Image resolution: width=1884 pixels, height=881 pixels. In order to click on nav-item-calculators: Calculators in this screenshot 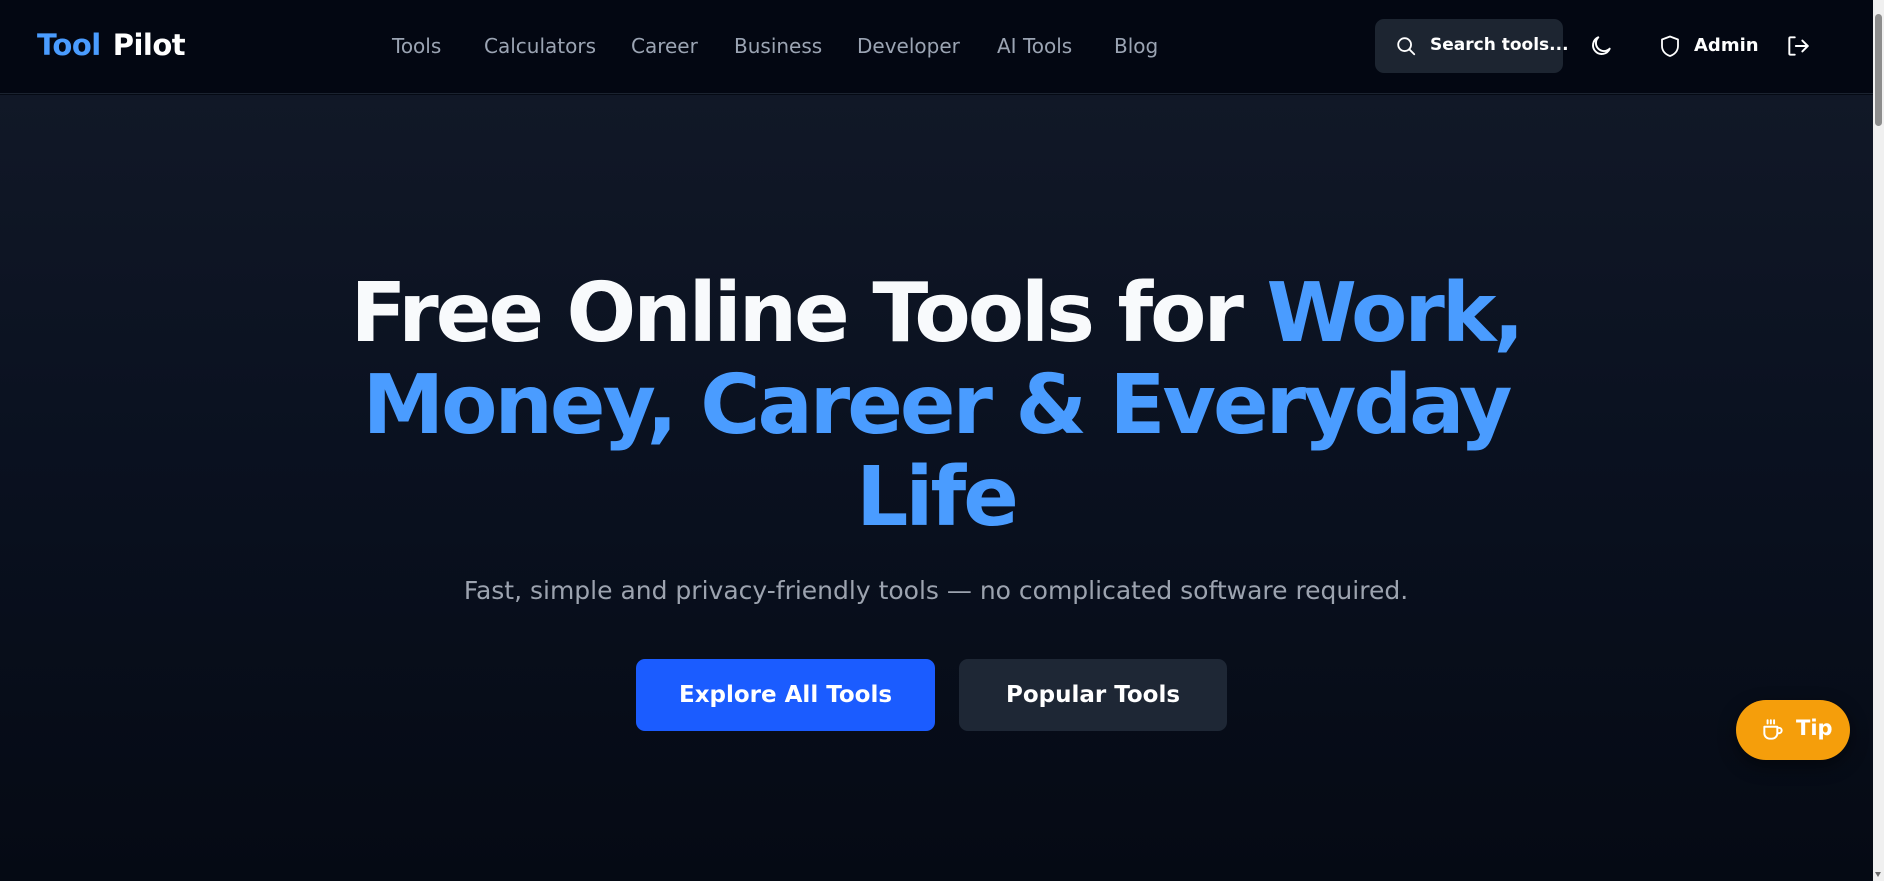, I will do `click(540, 46)`.